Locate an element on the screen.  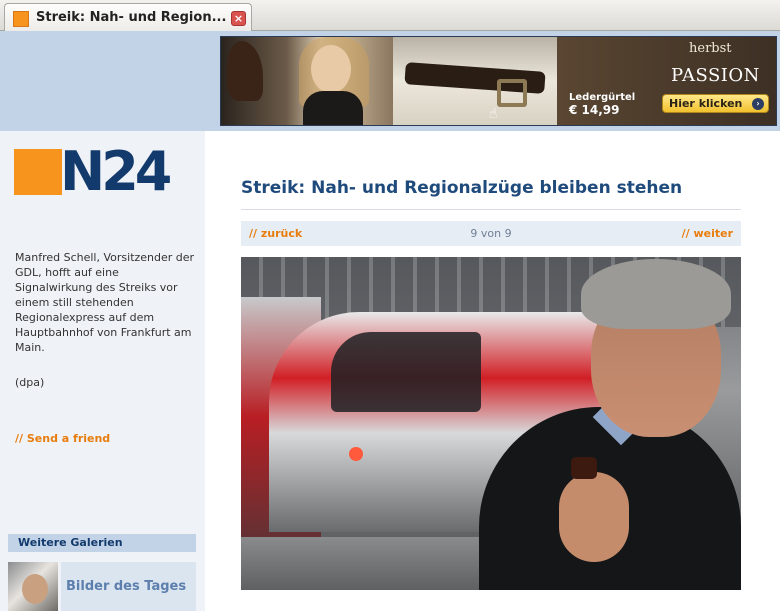
logo-orange-square is located at coordinates (38, 172).